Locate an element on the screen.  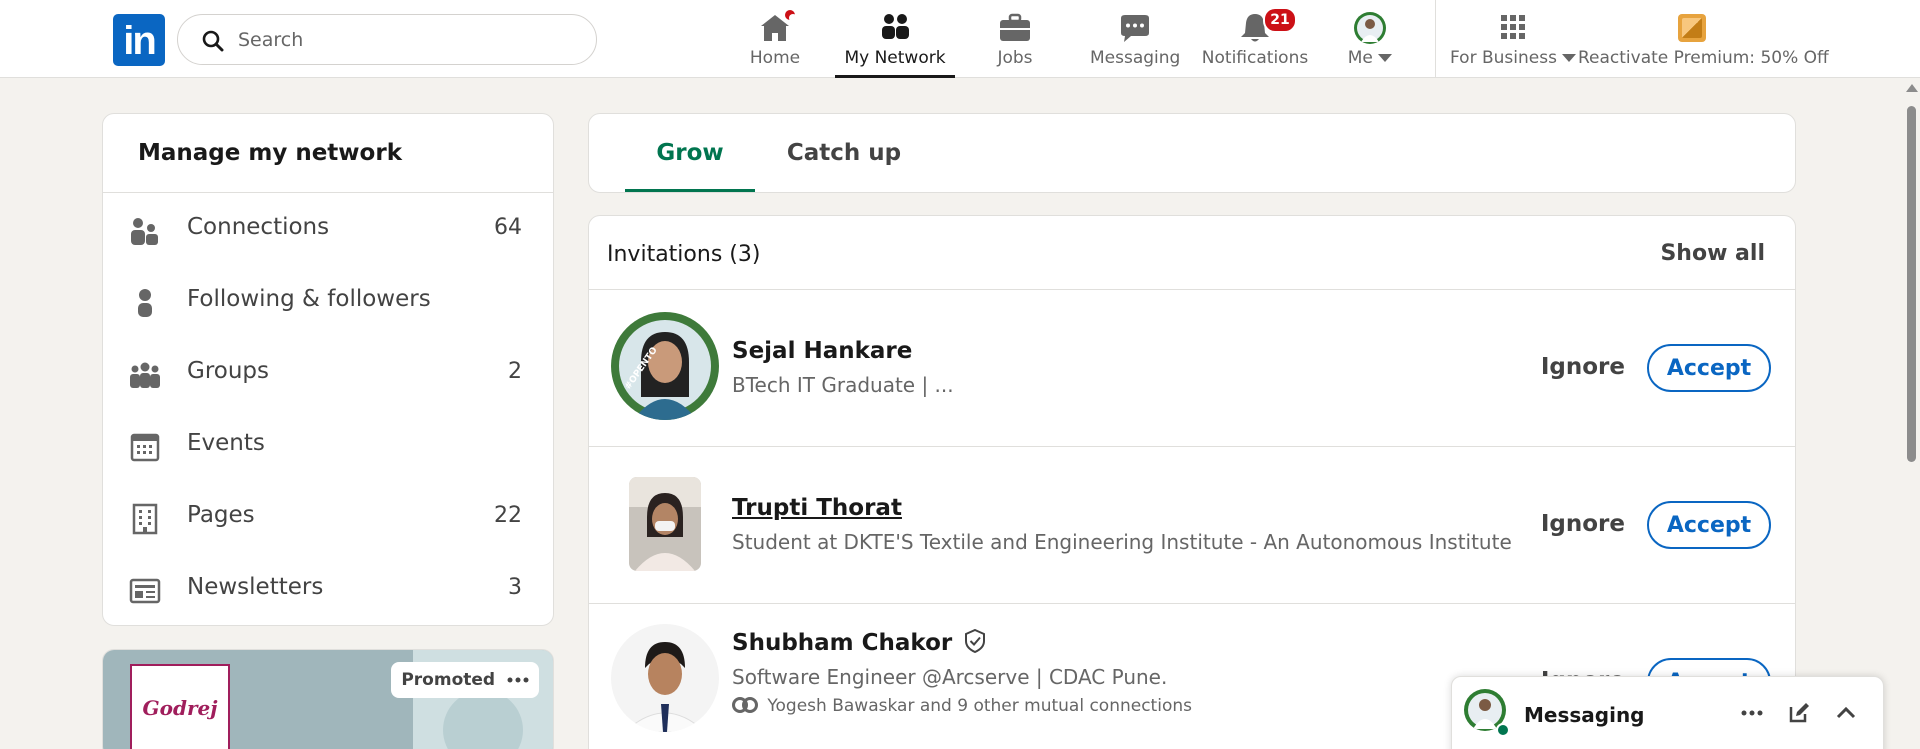
manage-network-title: Manage my network is located at coordinates (270, 153).